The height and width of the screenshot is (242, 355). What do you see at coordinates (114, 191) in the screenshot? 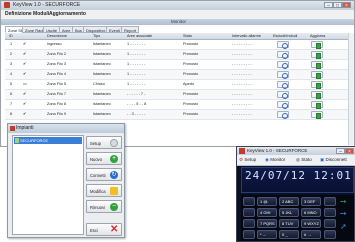
I see `edit-icon` at bounding box center [114, 191].